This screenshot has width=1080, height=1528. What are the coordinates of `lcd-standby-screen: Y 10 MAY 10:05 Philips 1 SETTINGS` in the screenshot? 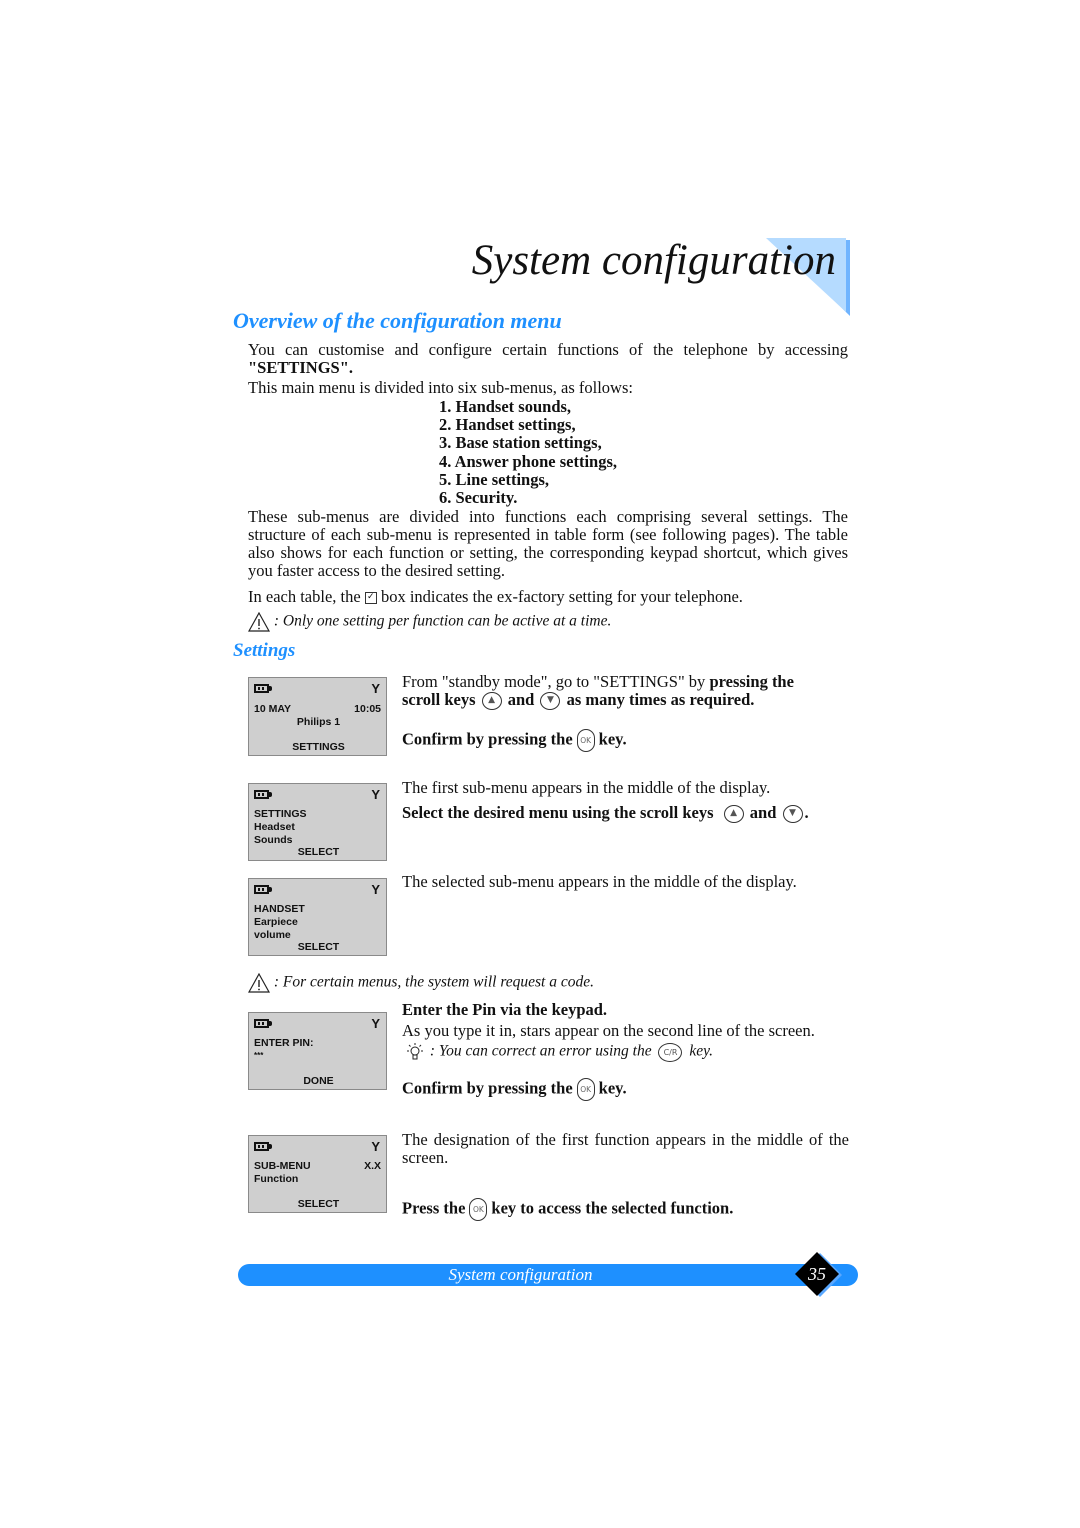 It's located at (317, 716).